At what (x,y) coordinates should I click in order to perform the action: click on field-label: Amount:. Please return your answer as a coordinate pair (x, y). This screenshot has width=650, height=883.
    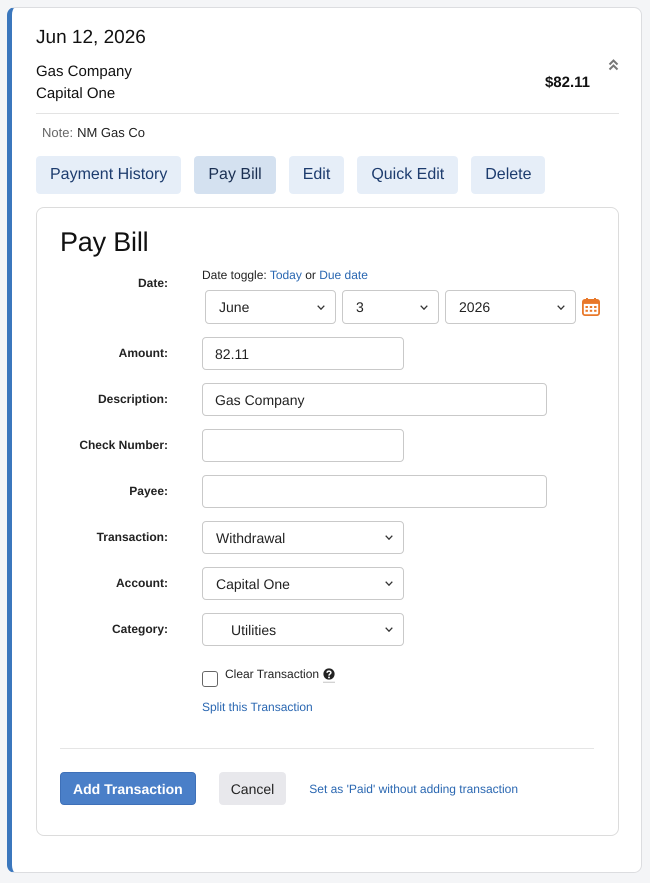
    Looking at the image, I should click on (143, 353).